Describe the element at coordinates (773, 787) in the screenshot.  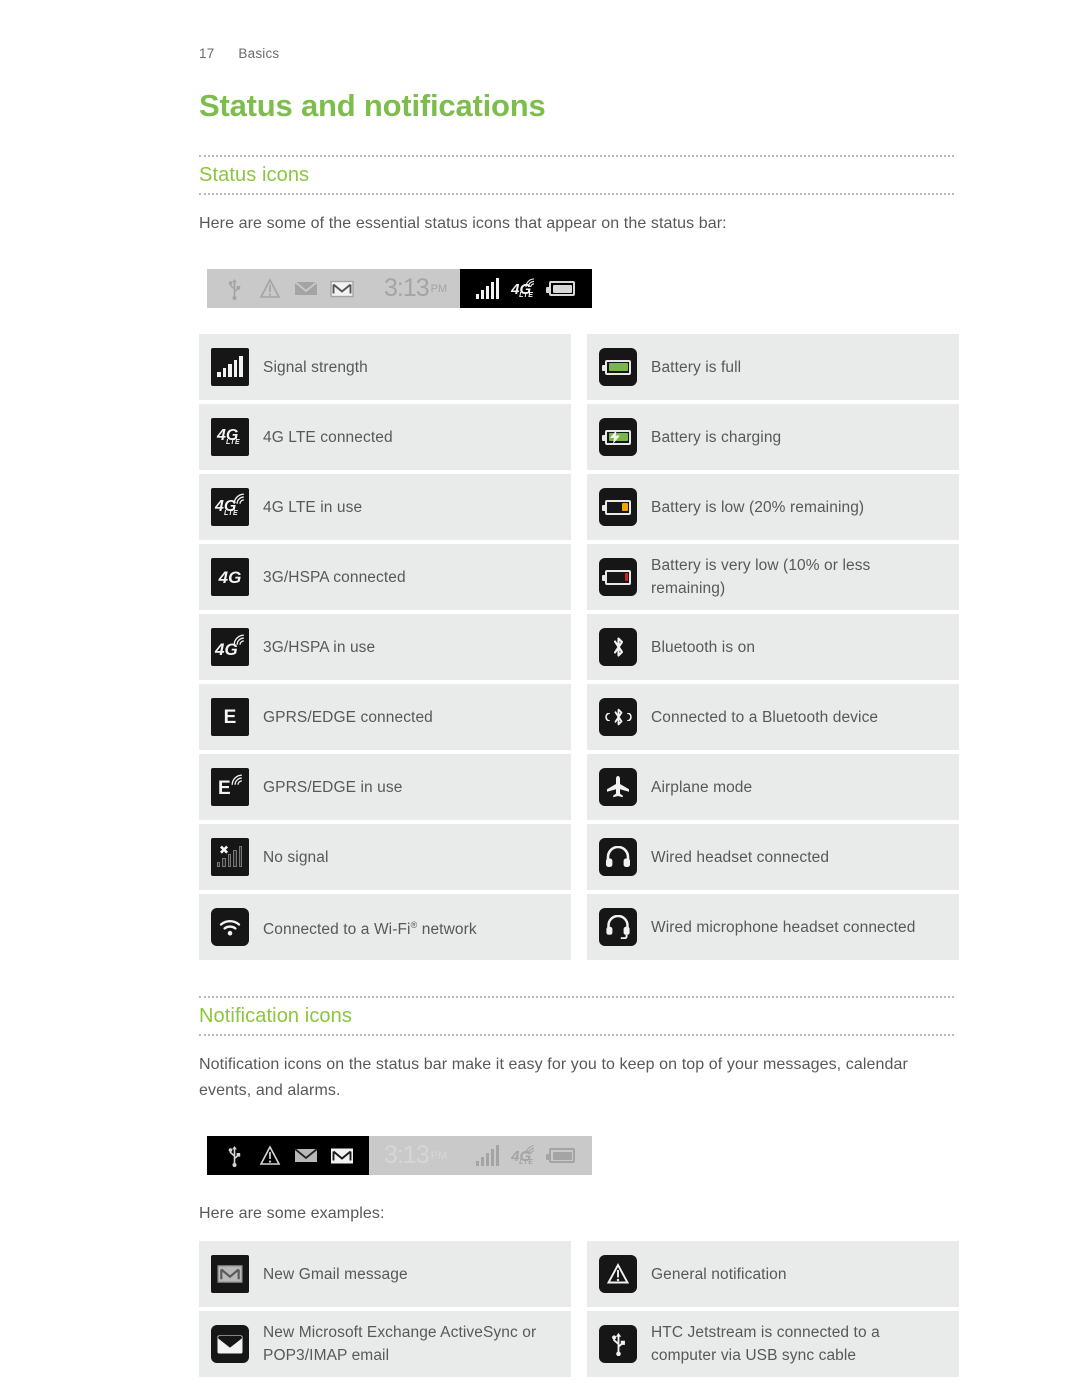
I see `table-row: Airplane mode` at that location.